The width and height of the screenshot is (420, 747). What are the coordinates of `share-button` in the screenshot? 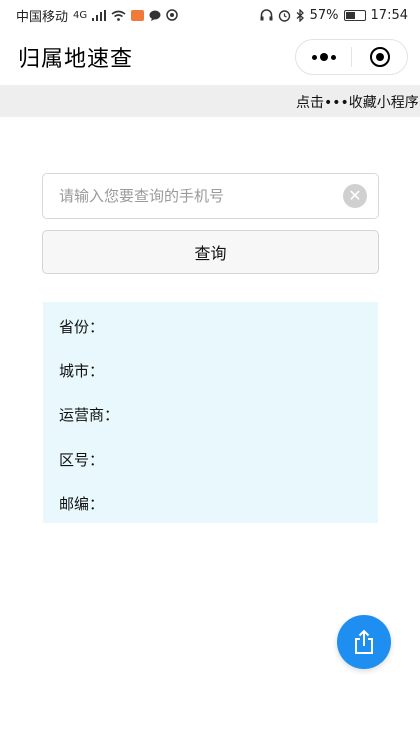 It's located at (364, 642).